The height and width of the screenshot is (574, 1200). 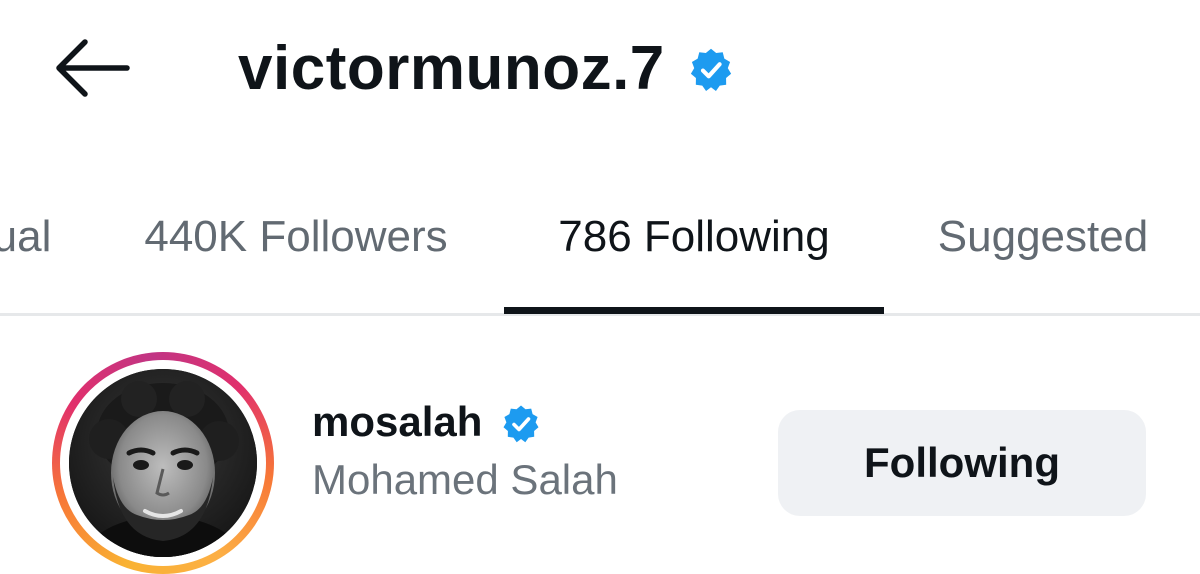 I want to click on page-title: victormunoz.7, so click(x=451, y=68).